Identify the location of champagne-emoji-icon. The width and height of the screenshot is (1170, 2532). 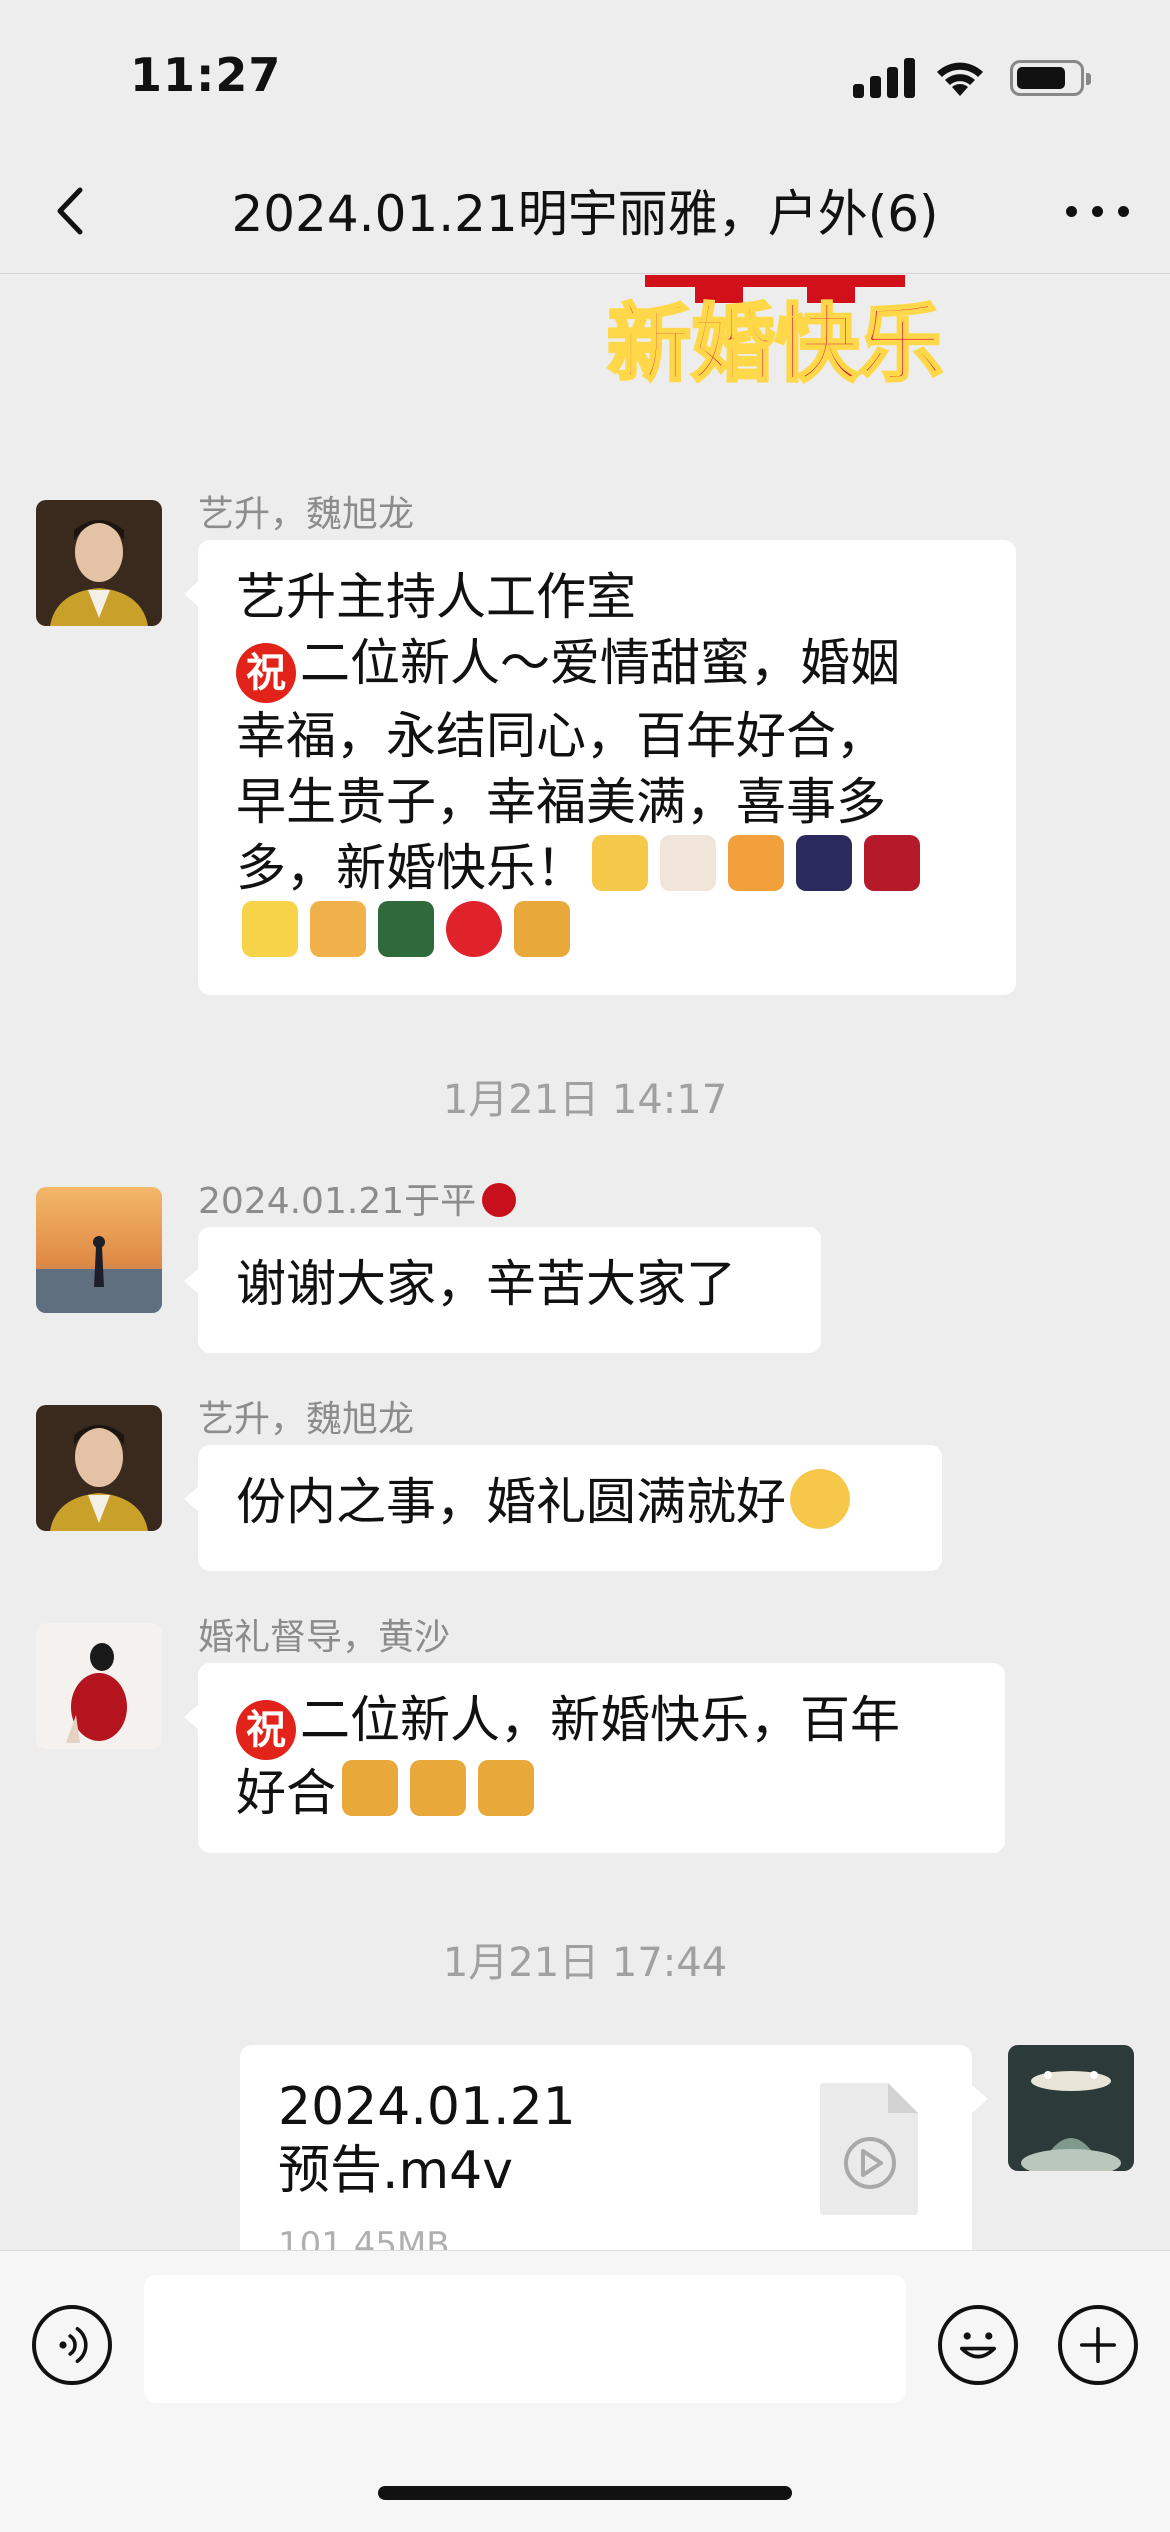
(406, 929).